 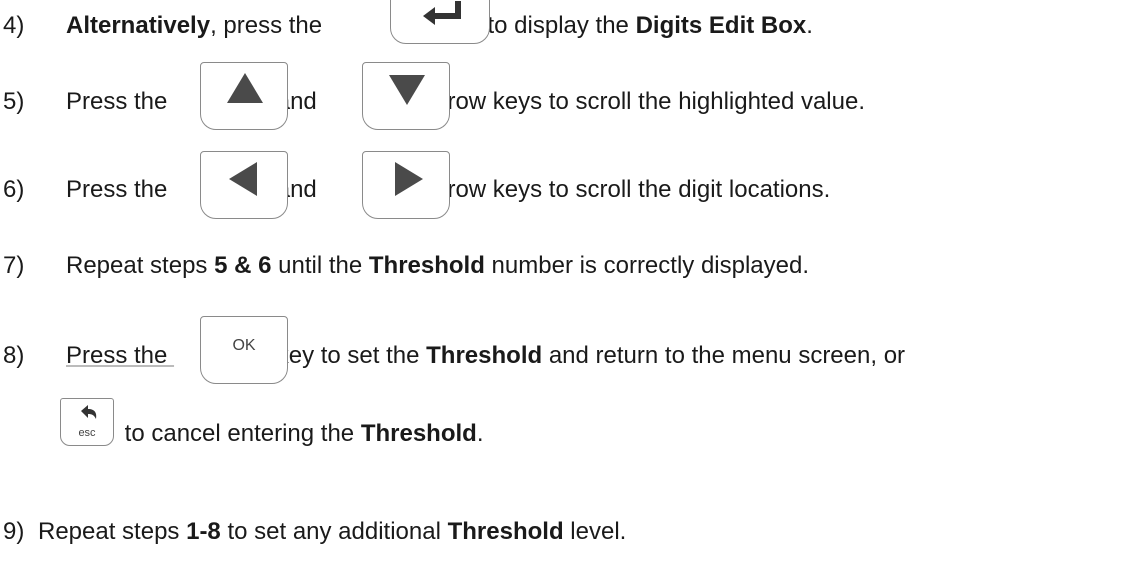 What do you see at coordinates (87, 422) in the screenshot?
I see `esc-key: esc` at bounding box center [87, 422].